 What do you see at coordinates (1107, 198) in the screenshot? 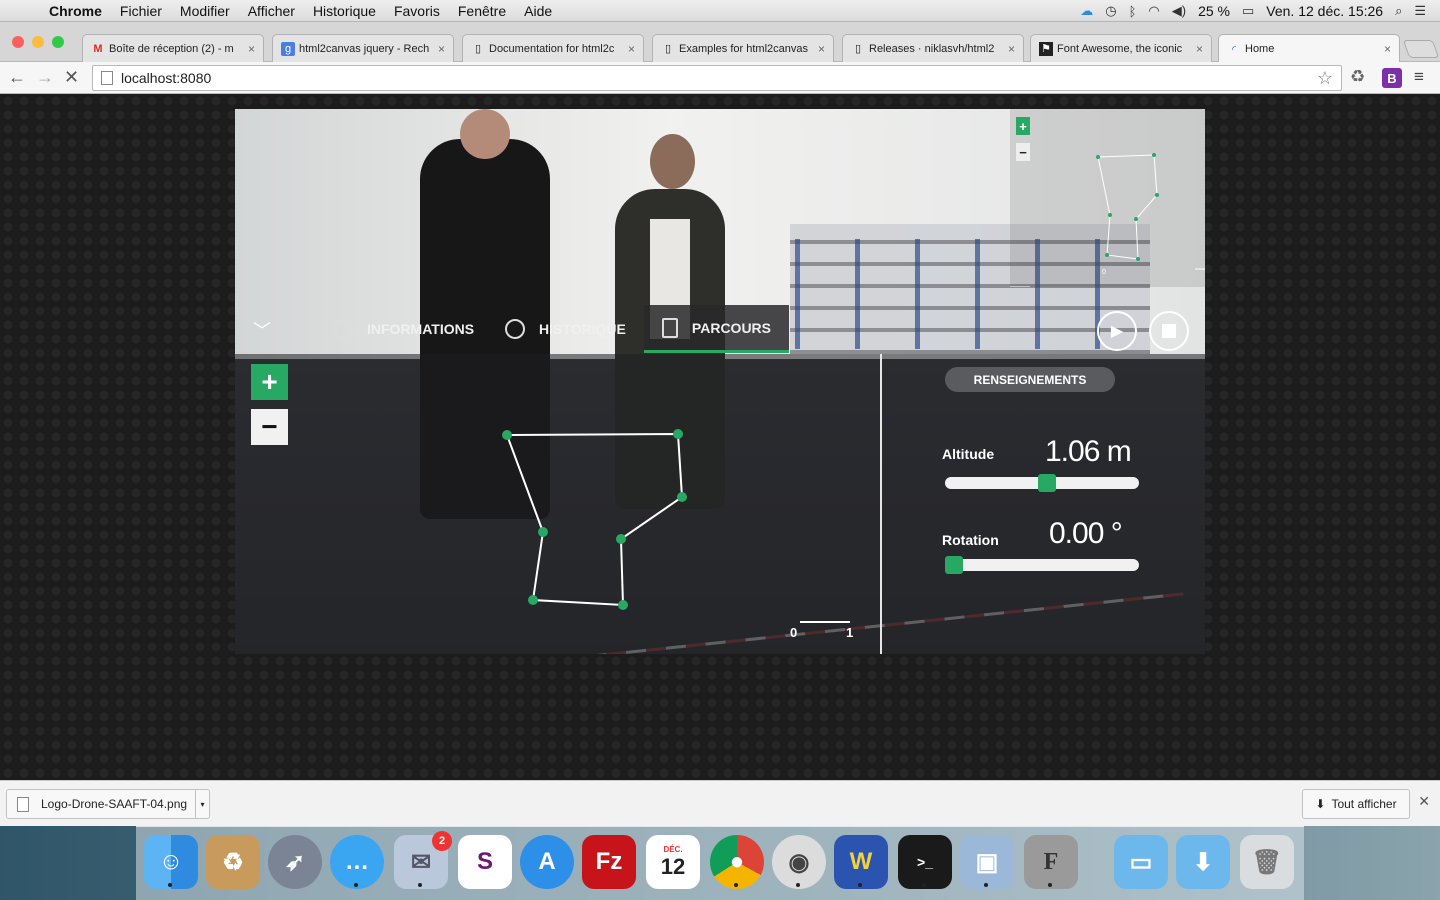
I see `minimap: + − 0` at bounding box center [1107, 198].